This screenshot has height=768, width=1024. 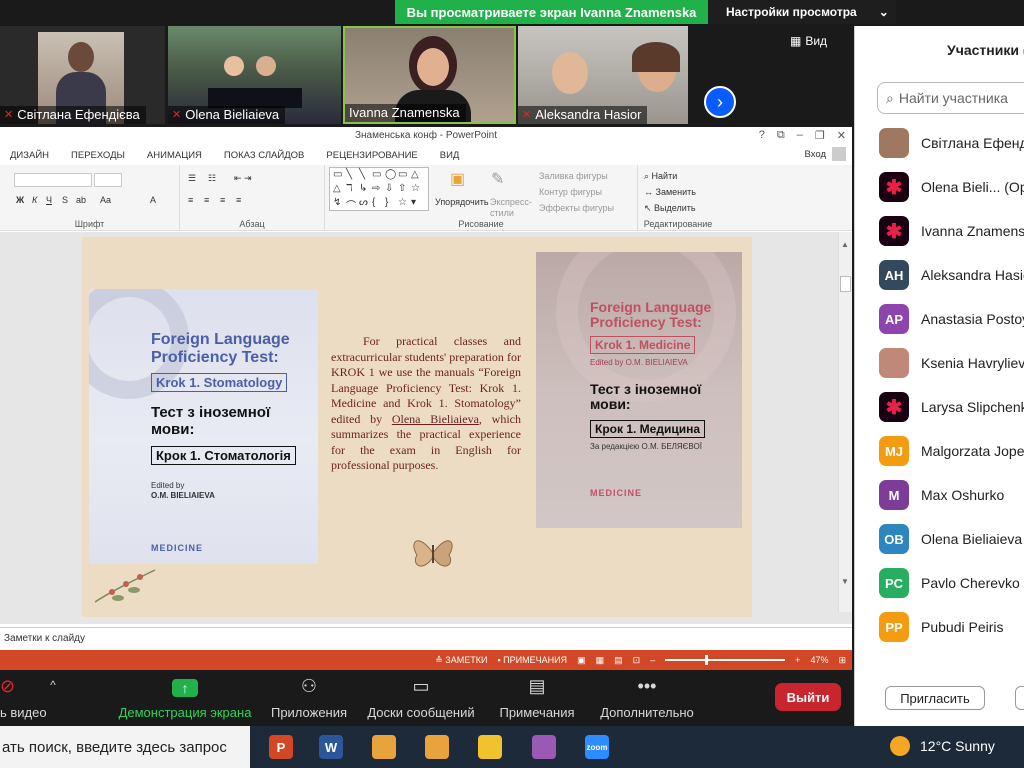 I want to click on whiteboards-button: ▭ Доски сообщений, so click(x=421, y=698).